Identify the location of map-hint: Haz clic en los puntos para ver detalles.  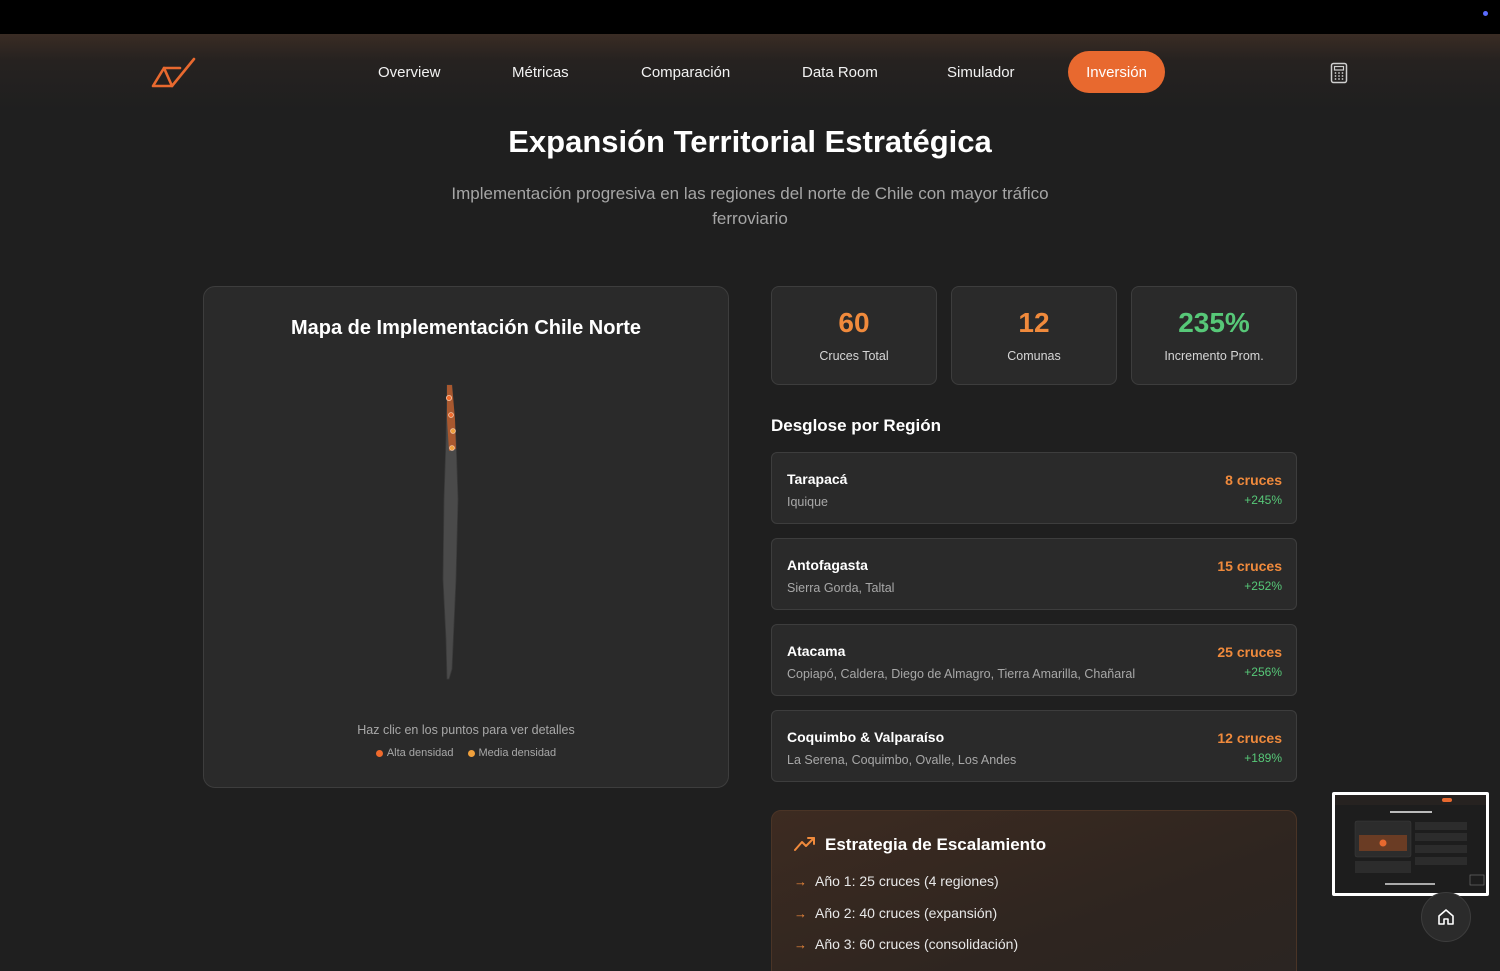
(466, 730).